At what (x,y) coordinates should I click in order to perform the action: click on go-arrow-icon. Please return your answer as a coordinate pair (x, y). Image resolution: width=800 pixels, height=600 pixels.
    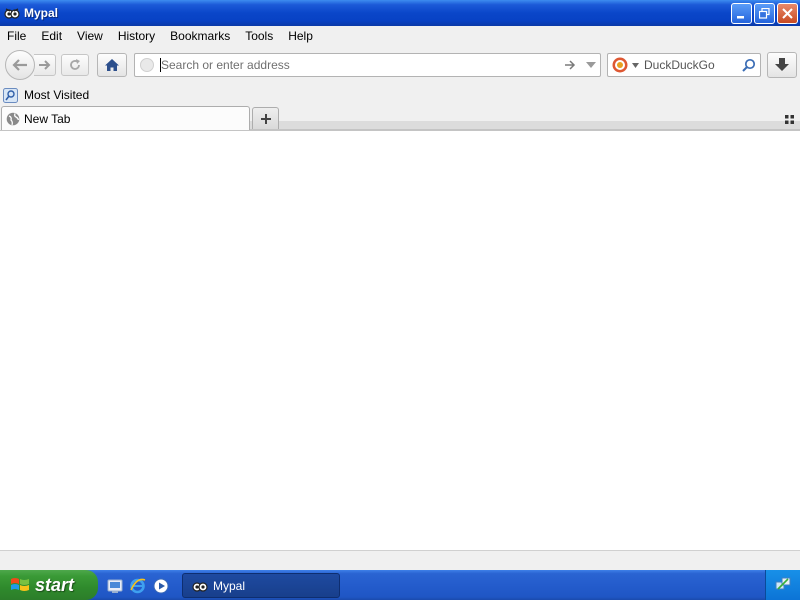
    Looking at the image, I should click on (570, 65).